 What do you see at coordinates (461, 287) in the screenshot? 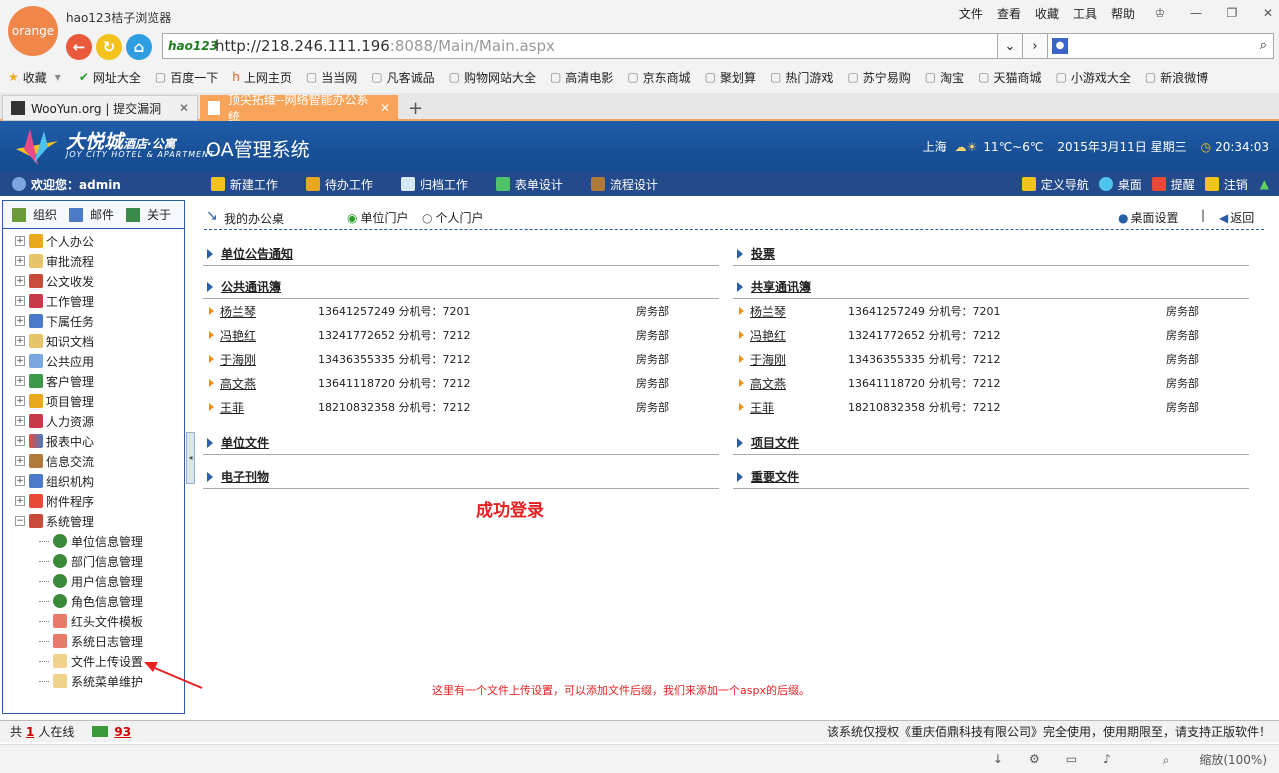
I see `panel-header: 公共通讯簿` at bounding box center [461, 287].